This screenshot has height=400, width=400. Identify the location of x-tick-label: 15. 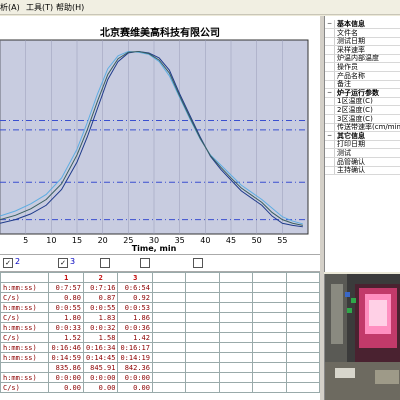
(77, 240).